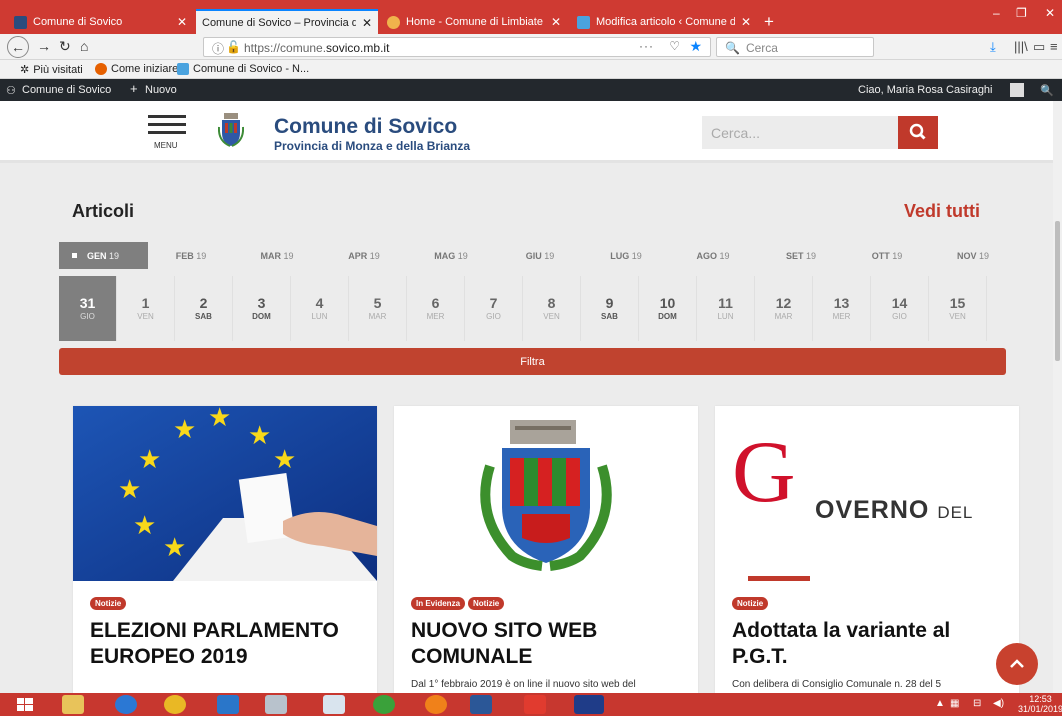 The image size is (1062, 716). I want to click on chrome-icon, so click(175, 704).